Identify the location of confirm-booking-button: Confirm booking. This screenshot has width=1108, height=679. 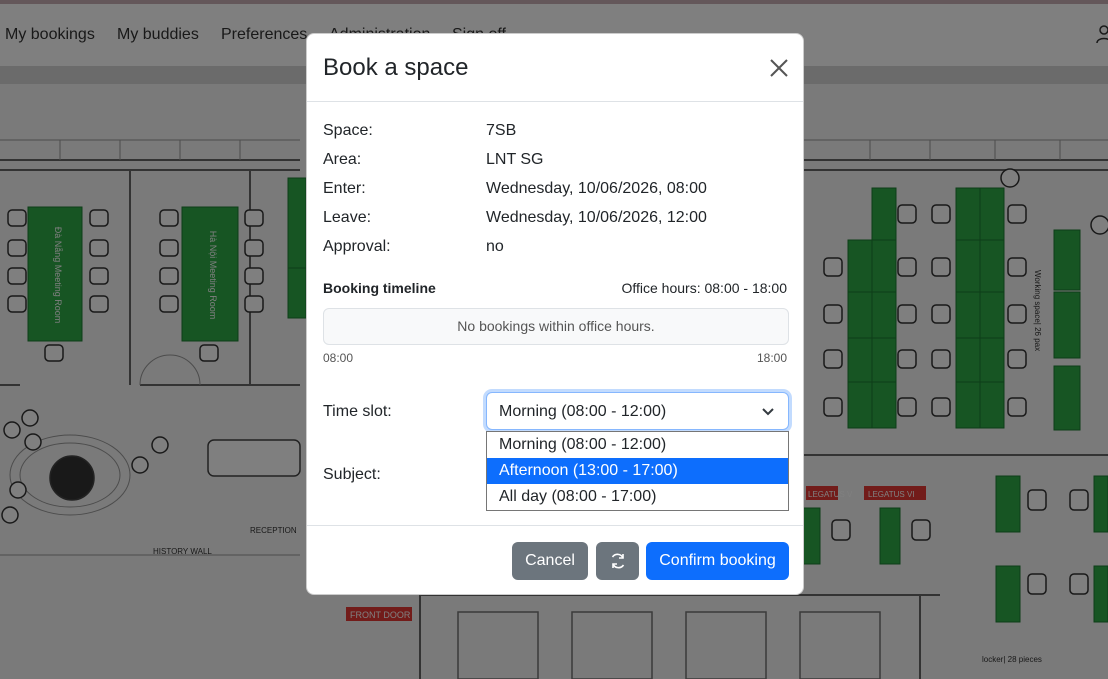
(717, 561).